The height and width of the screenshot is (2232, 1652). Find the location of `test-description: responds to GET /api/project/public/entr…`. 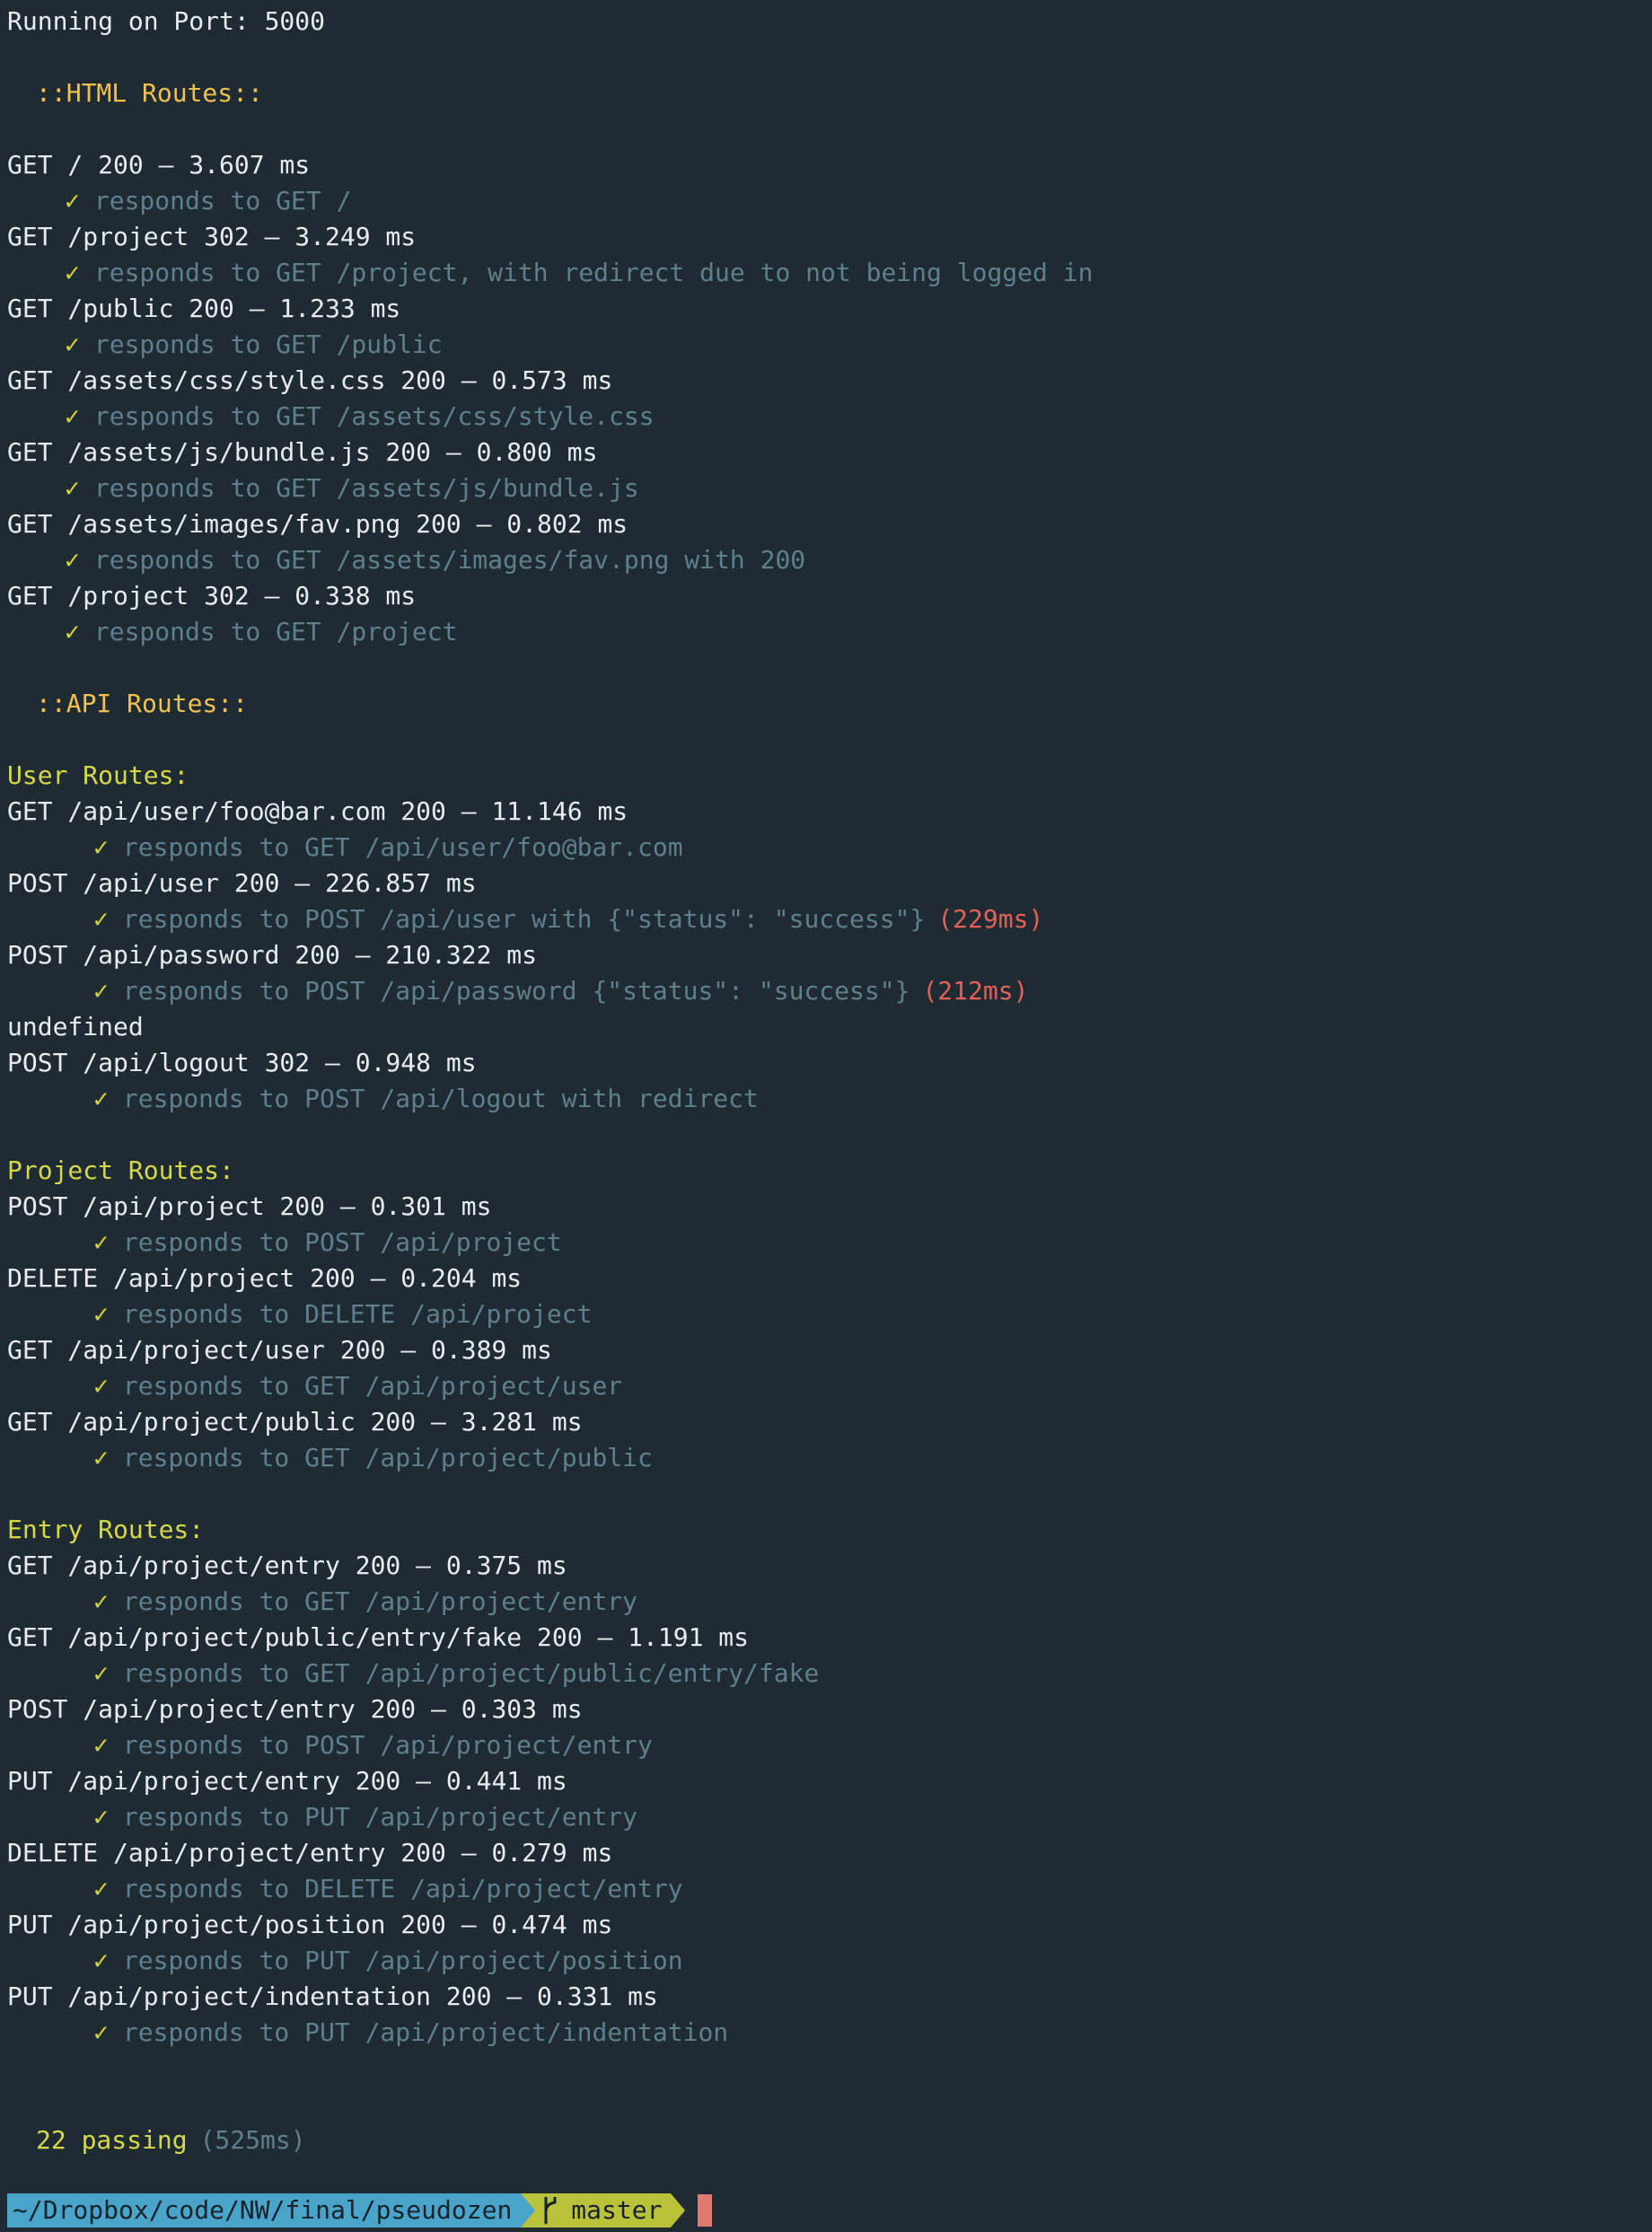

test-description: responds to GET /api/project/public/entr… is located at coordinates (471, 1673).